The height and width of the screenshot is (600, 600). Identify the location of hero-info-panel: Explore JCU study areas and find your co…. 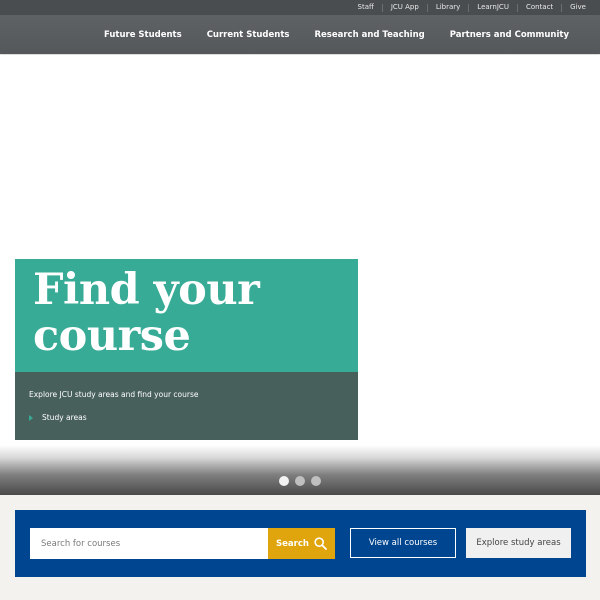
(186, 406).